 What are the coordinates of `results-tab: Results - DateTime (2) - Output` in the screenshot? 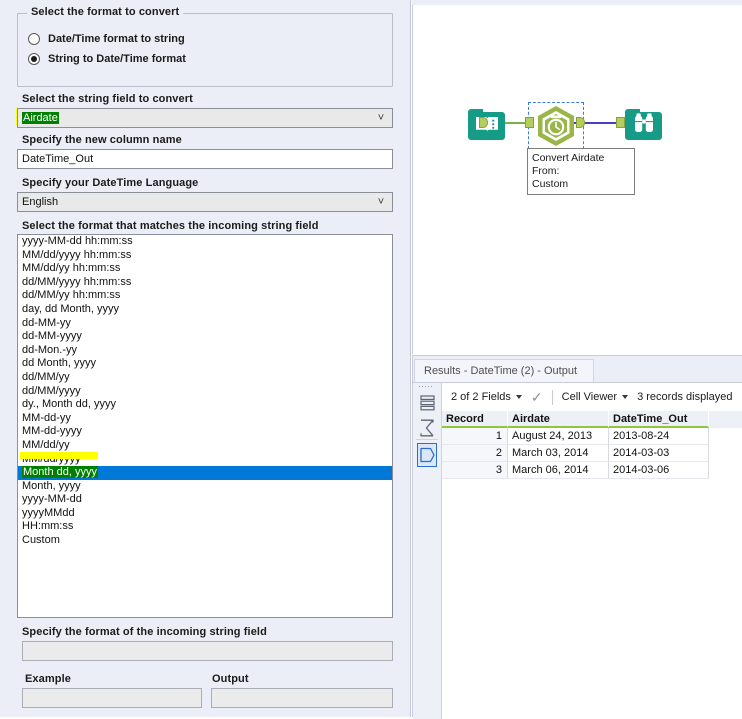 It's located at (504, 370).